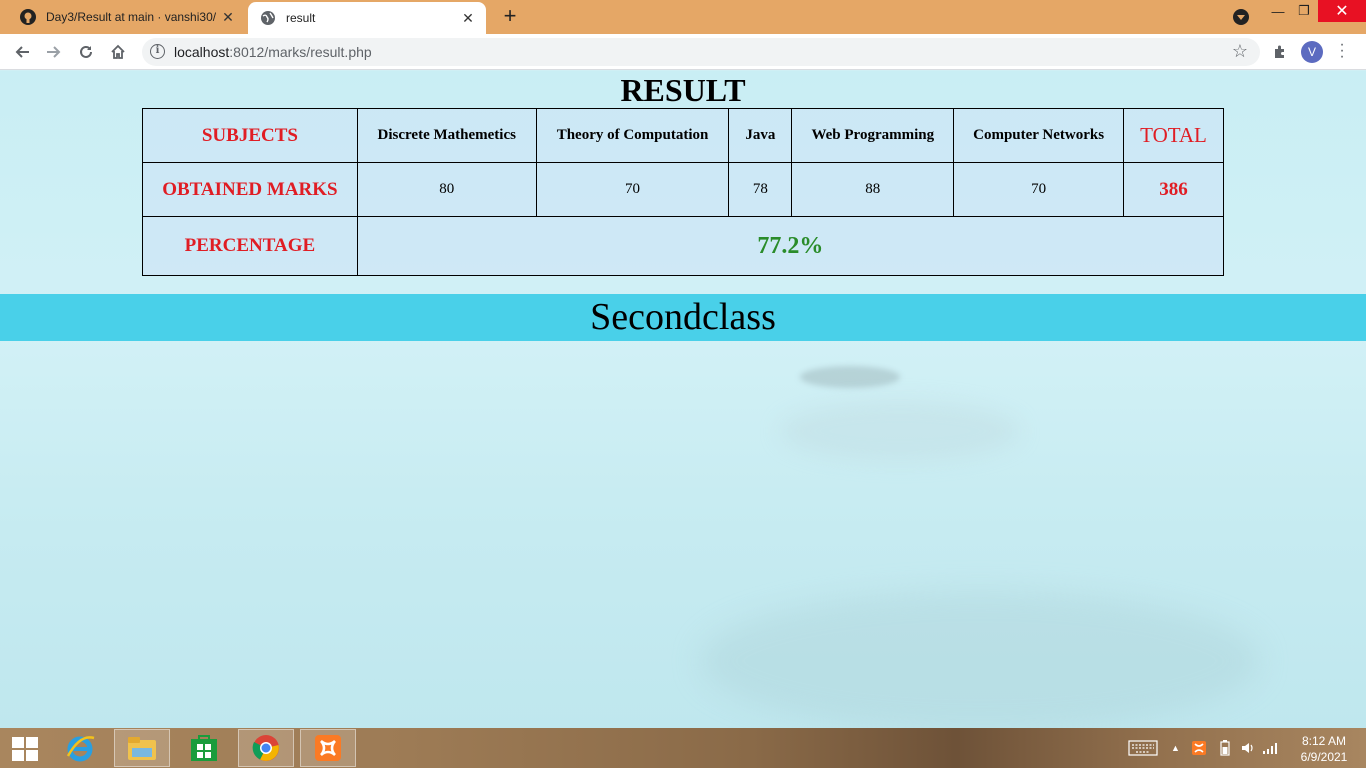 The image size is (1366, 768). What do you see at coordinates (367, 18) in the screenshot?
I see `tab-result: result ✕` at bounding box center [367, 18].